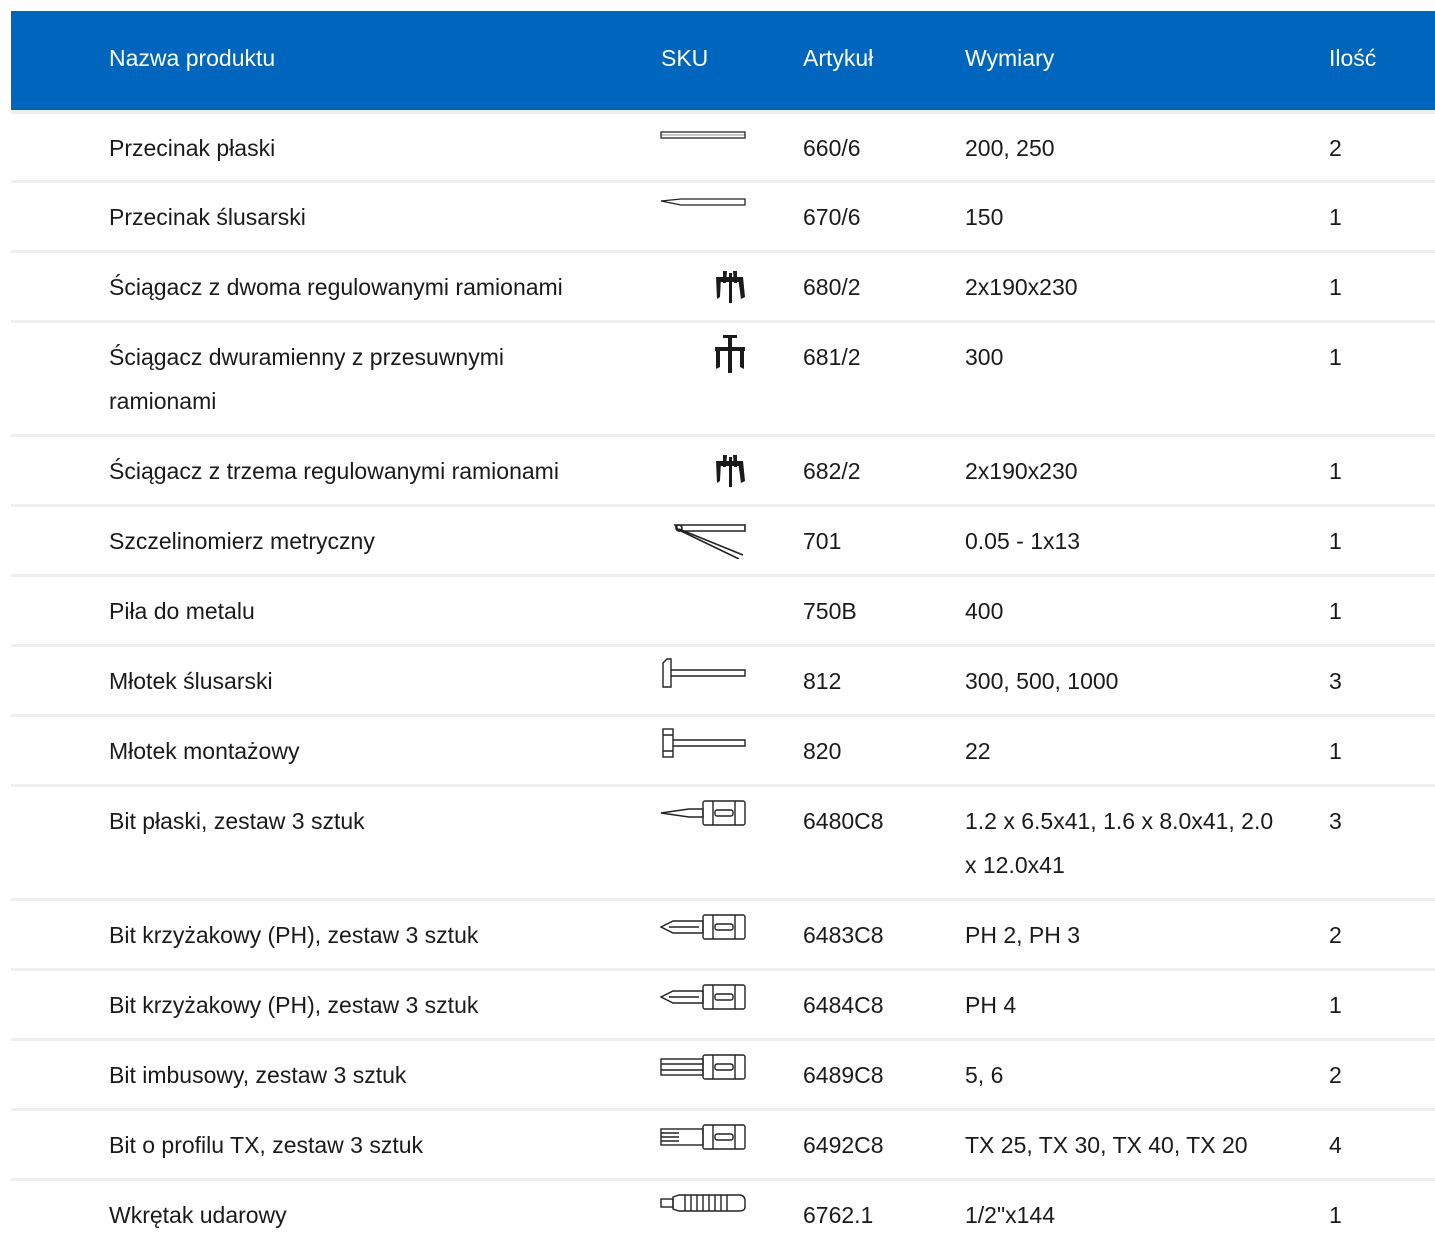  What do you see at coordinates (843, 1145) in the screenshot?
I see `article-number: 6492C8` at bounding box center [843, 1145].